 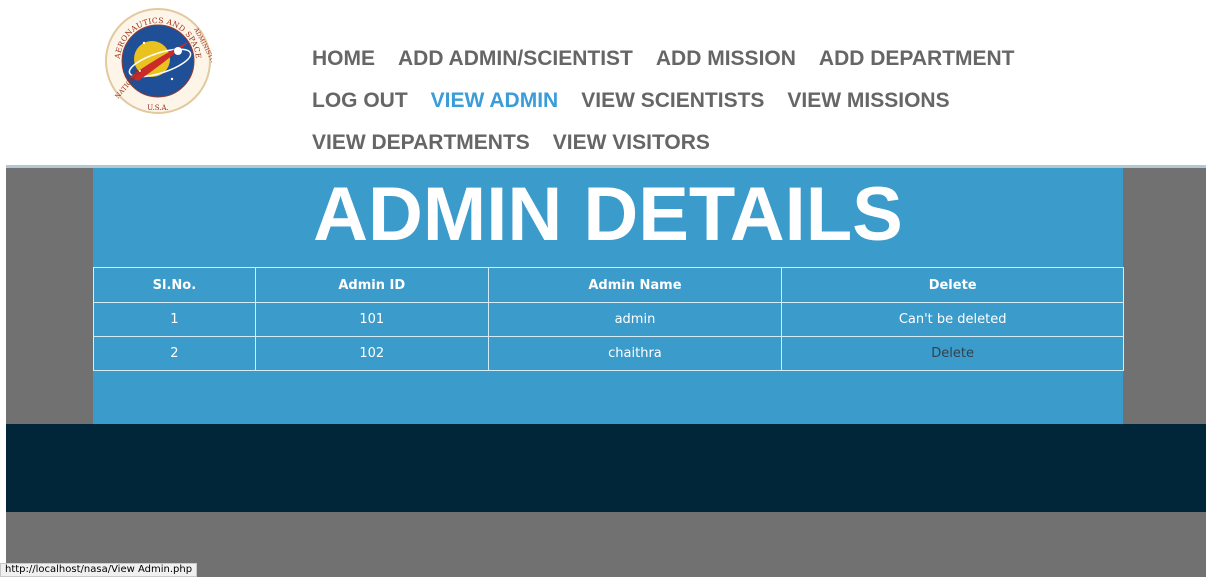 What do you see at coordinates (952, 319) in the screenshot?
I see `cell-cant-delete: Can't be deleted` at bounding box center [952, 319].